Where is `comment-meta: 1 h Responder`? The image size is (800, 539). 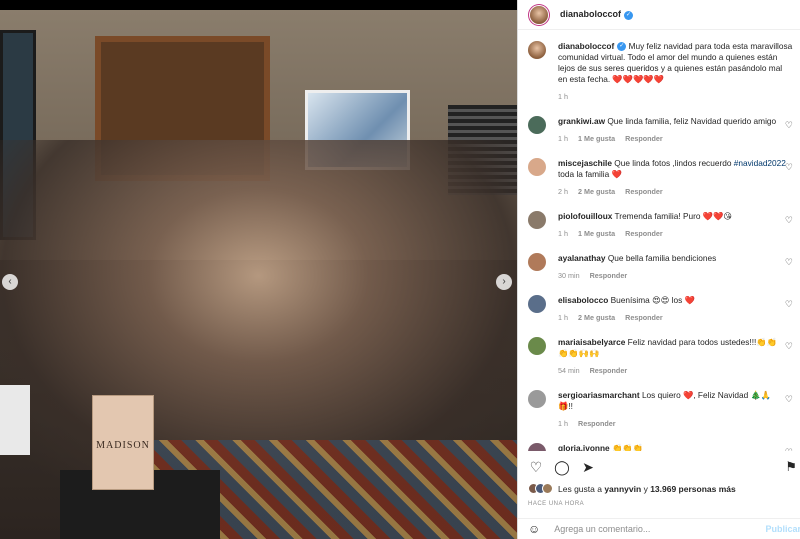 comment-meta: 1 h Responder is located at coordinates (672, 423).